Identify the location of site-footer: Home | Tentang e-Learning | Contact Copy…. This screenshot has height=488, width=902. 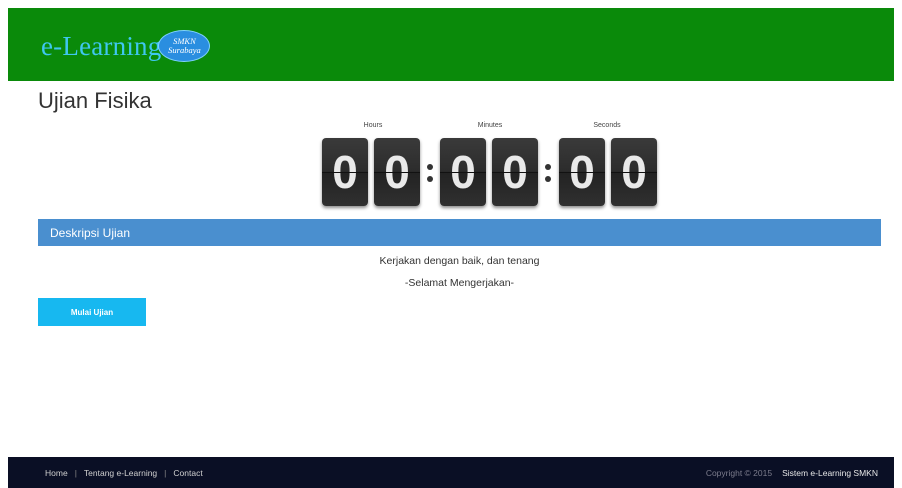
(451, 472).